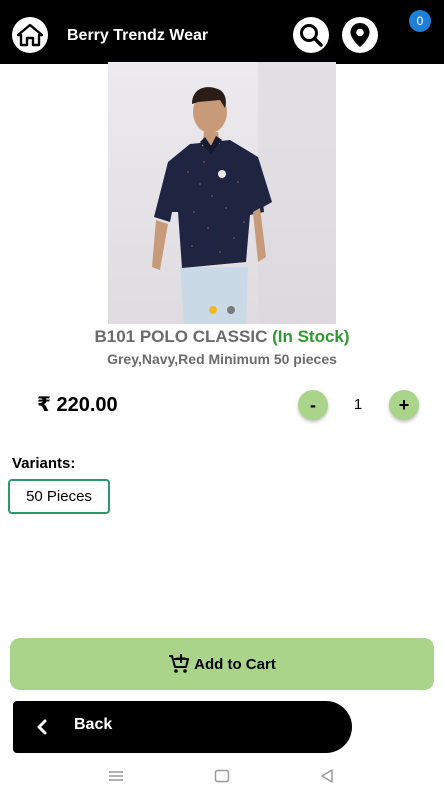 The height and width of the screenshot is (800, 444). I want to click on add-to-cart-button: Add to Cart, so click(222, 664).